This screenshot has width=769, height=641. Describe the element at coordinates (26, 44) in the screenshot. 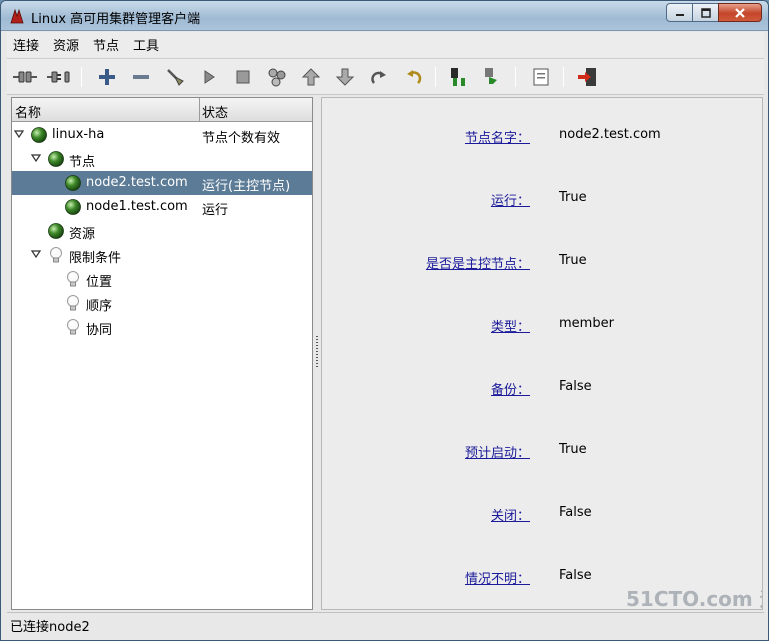

I see `menu-connect: 连接` at that location.